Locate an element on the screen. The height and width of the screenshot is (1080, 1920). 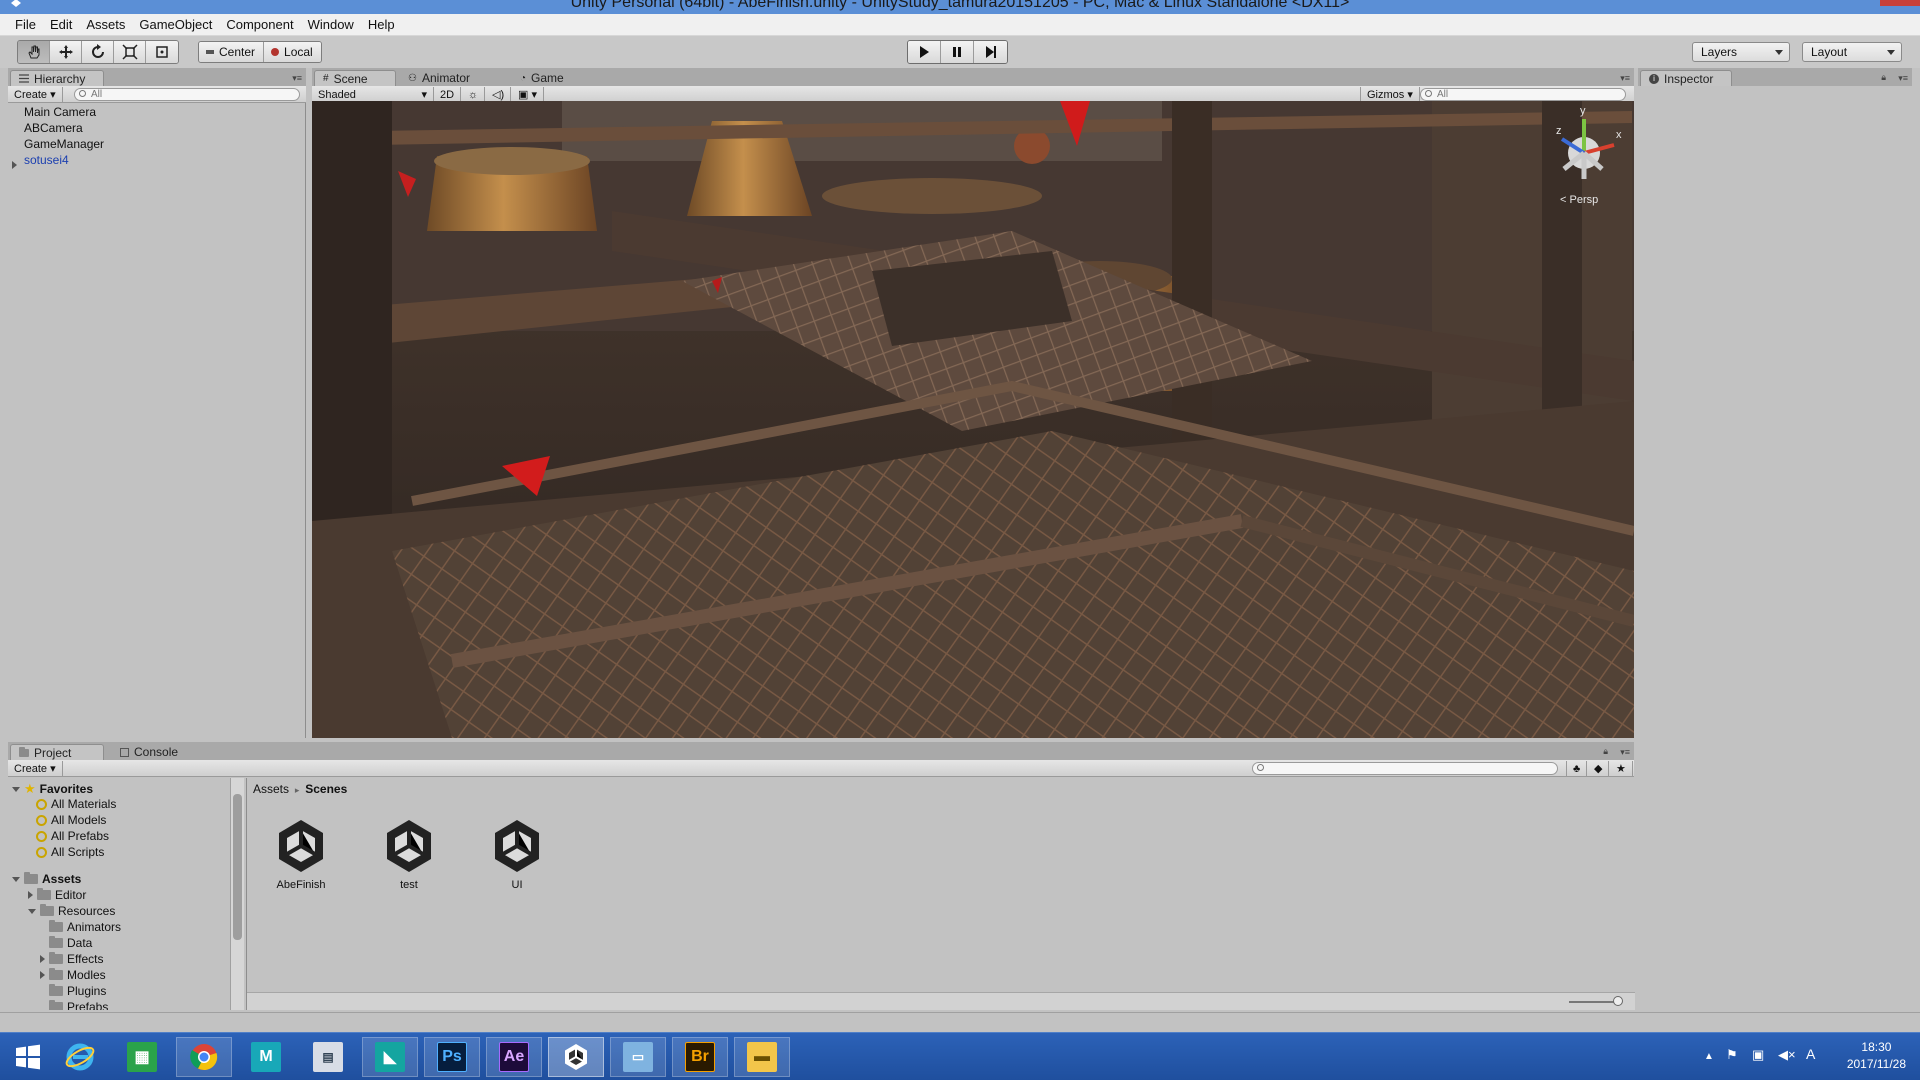
tree-assets: Assets is located at coordinates (46, 879).